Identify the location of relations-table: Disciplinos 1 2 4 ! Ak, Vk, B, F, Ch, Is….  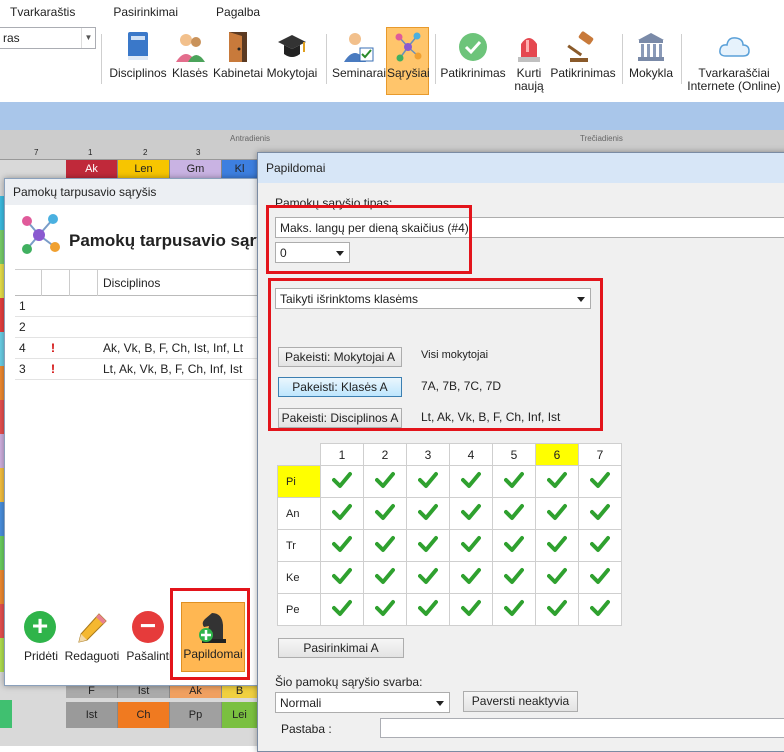
(138, 324).